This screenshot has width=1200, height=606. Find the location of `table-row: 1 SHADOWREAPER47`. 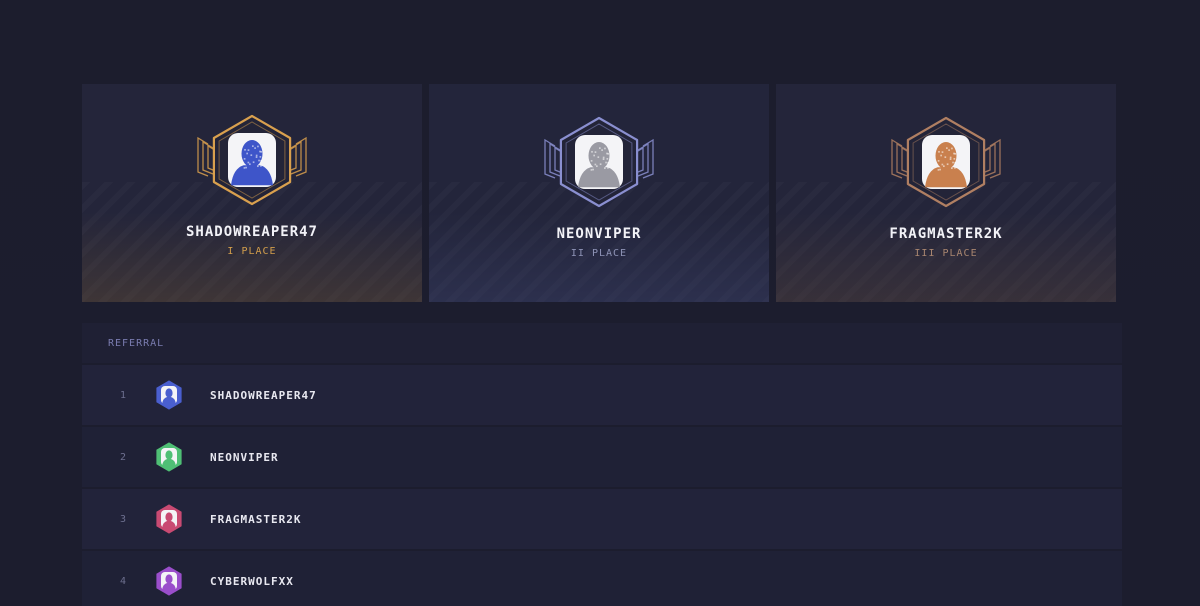

table-row: 1 SHADOWREAPER47 is located at coordinates (602, 395).